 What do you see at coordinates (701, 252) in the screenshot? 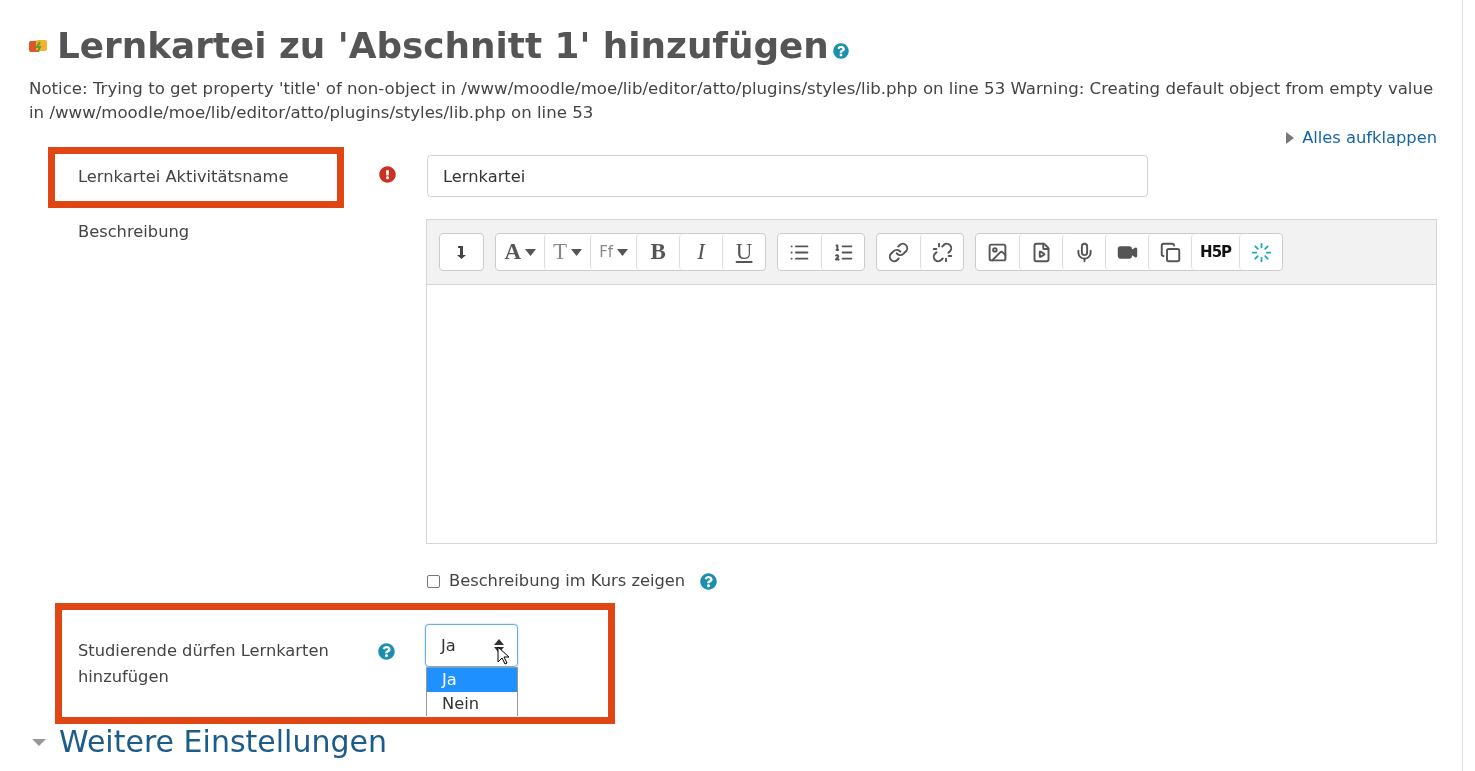
I see `format-button: I` at bounding box center [701, 252].